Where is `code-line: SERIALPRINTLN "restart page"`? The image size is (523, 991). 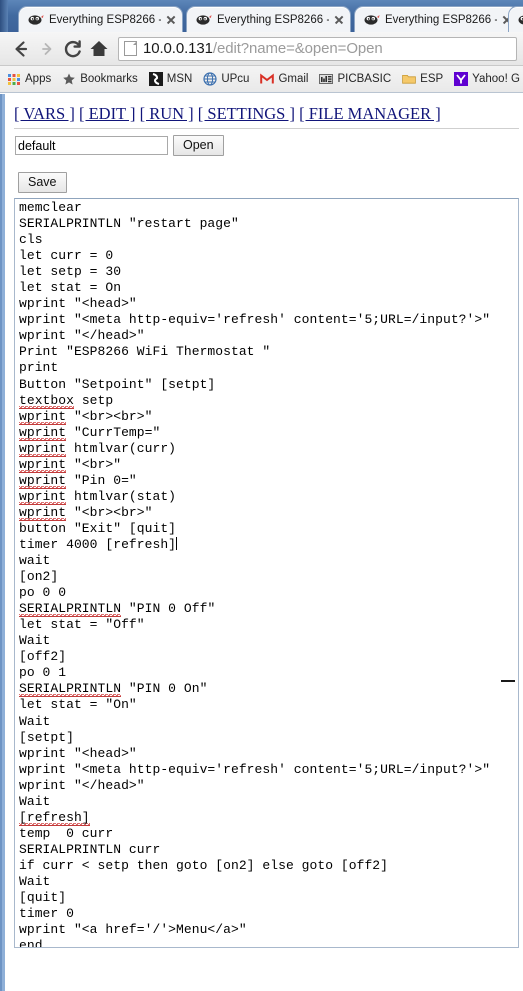
code-line: SERIALPRINTLN "restart page" is located at coordinates (129, 224).